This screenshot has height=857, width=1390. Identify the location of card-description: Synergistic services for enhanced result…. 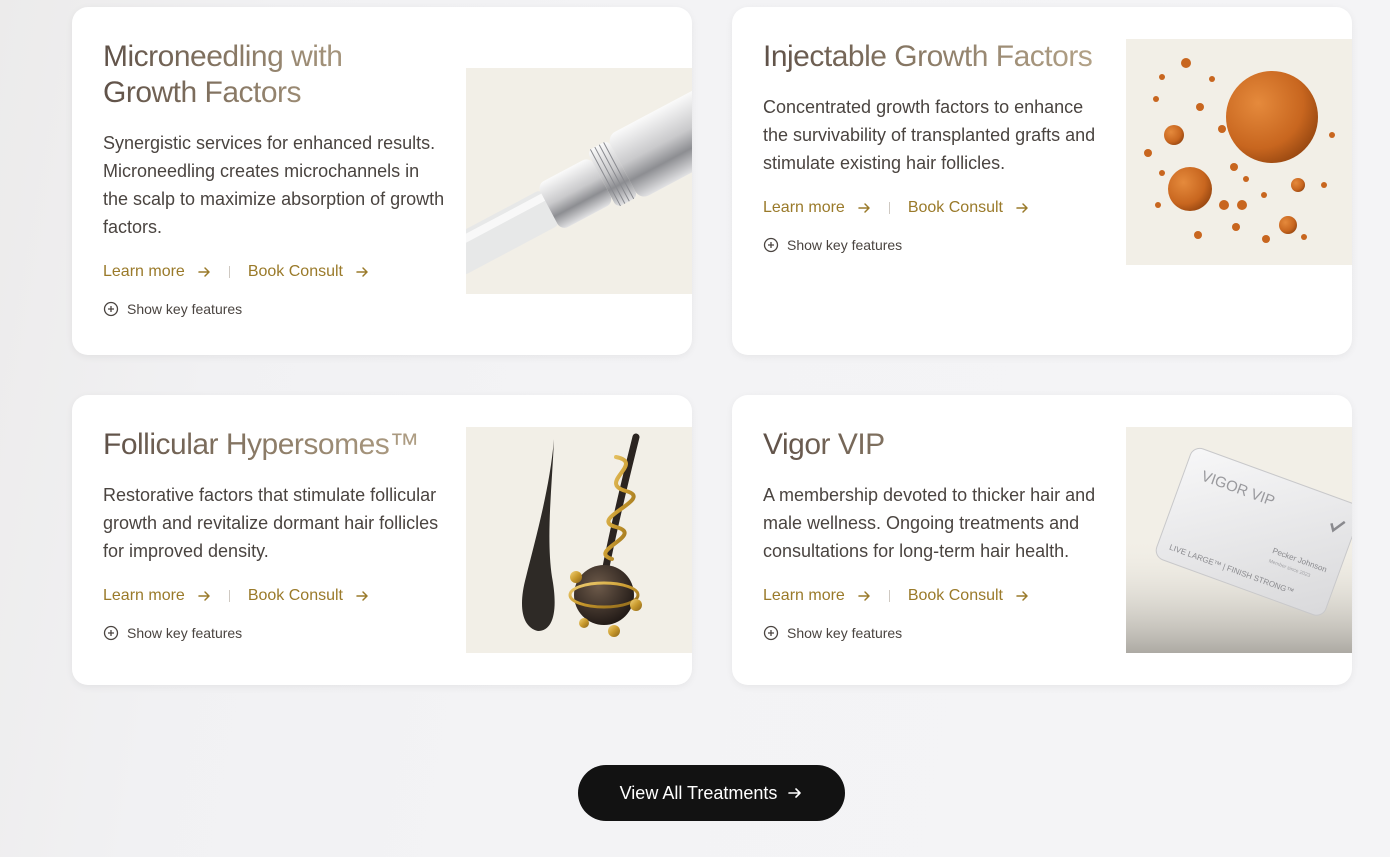
(274, 185).